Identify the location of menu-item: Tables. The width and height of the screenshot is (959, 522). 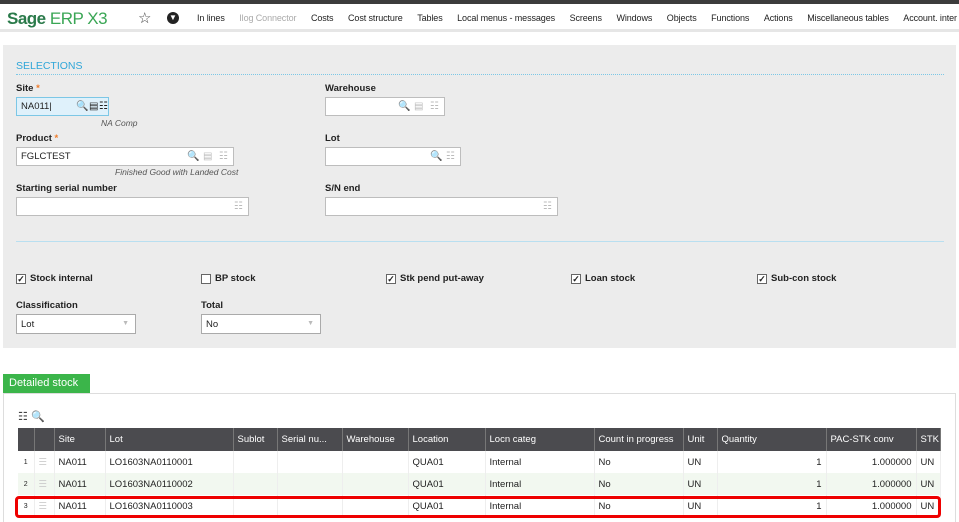
(430, 18).